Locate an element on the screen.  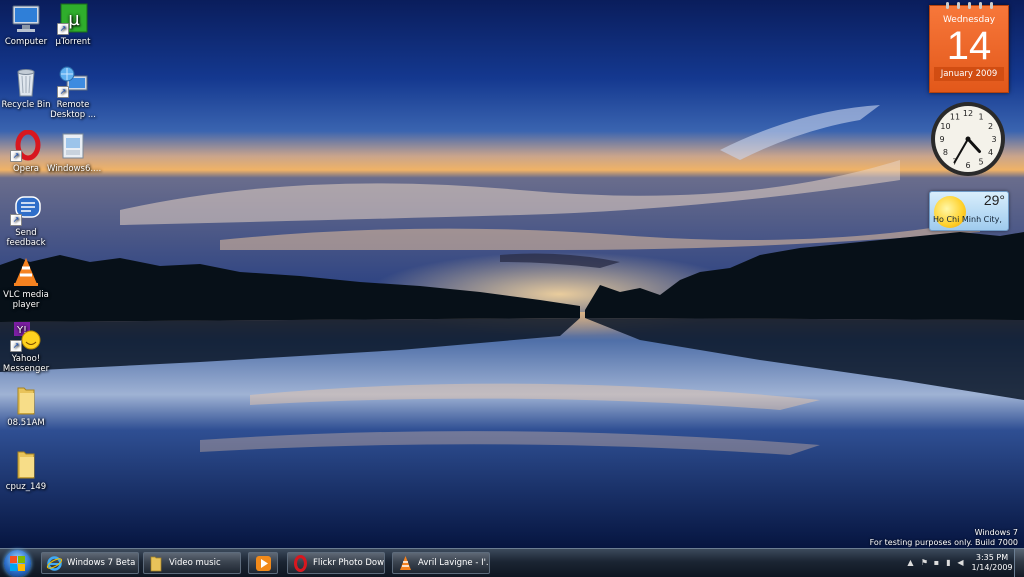
svg-text: µ is located at coordinates (74, 19).